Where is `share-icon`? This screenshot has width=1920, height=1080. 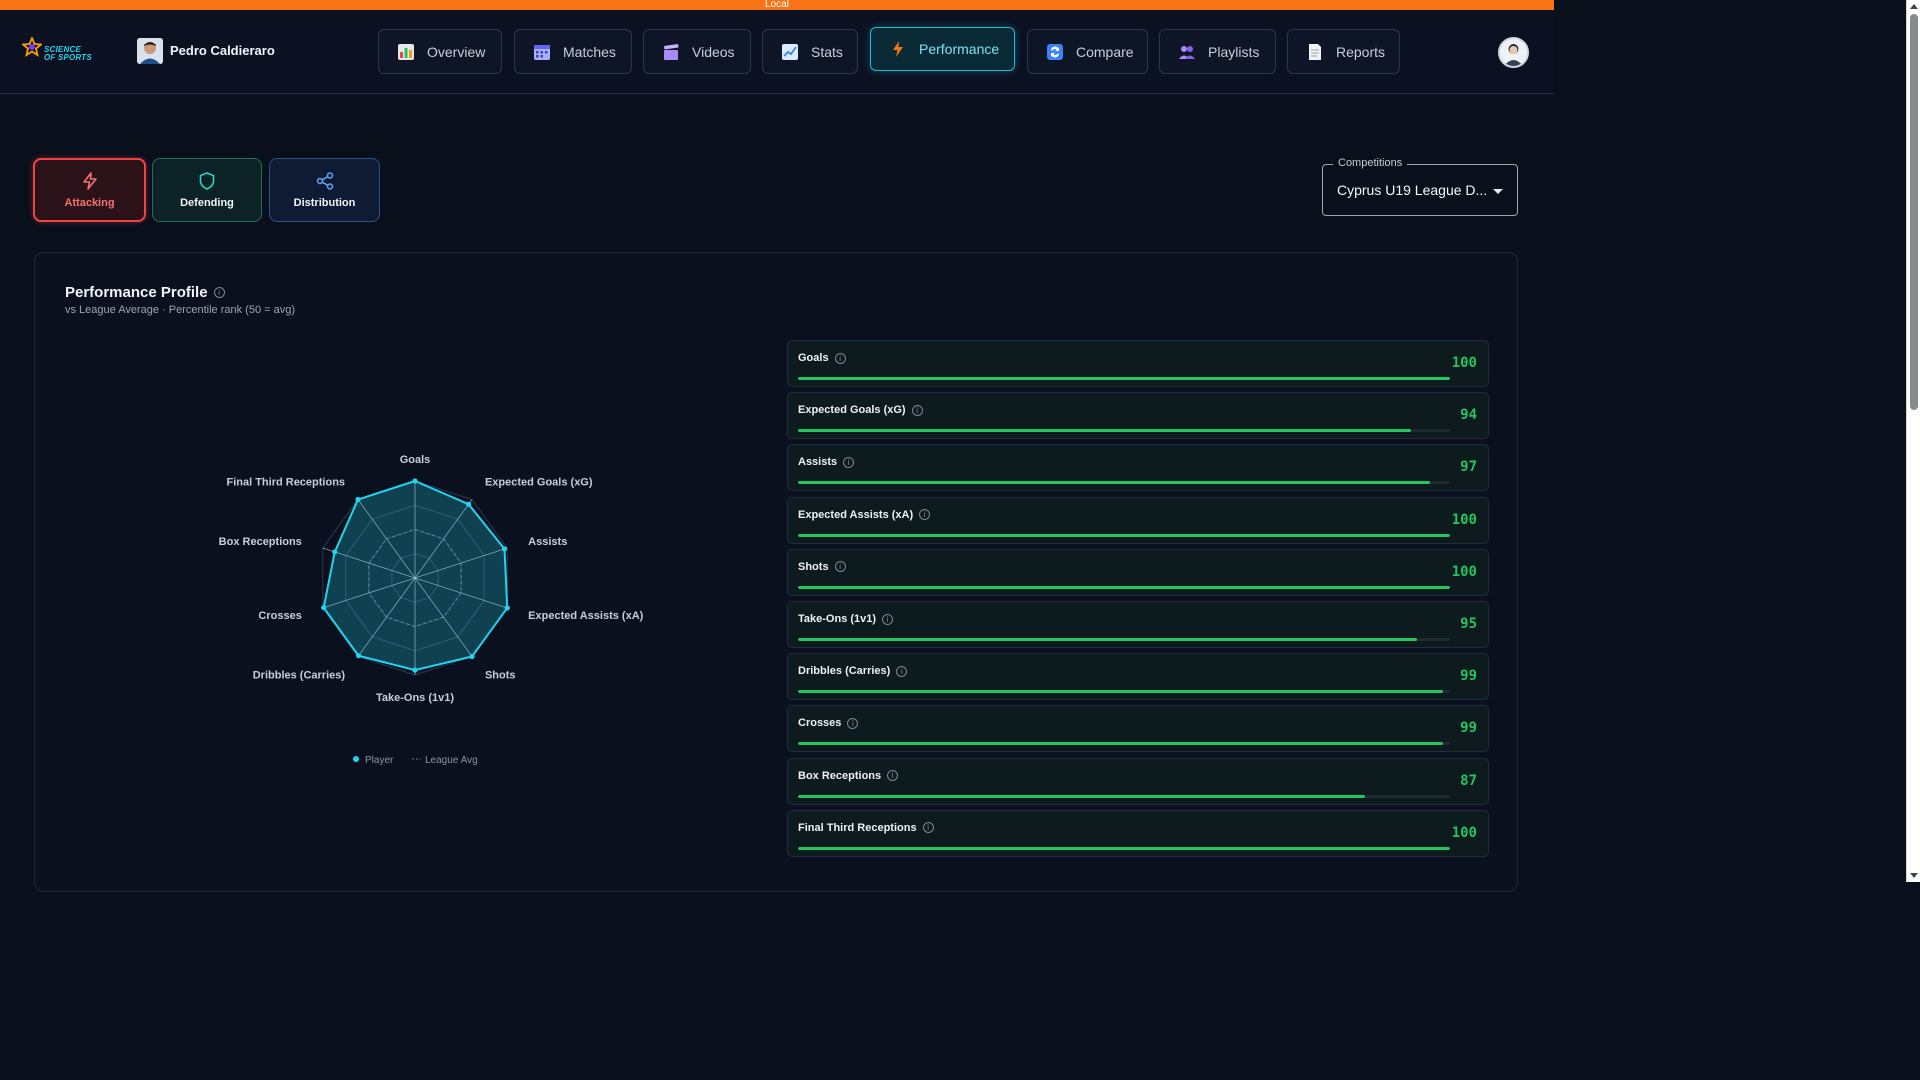 share-icon is located at coordinates (324, 181).